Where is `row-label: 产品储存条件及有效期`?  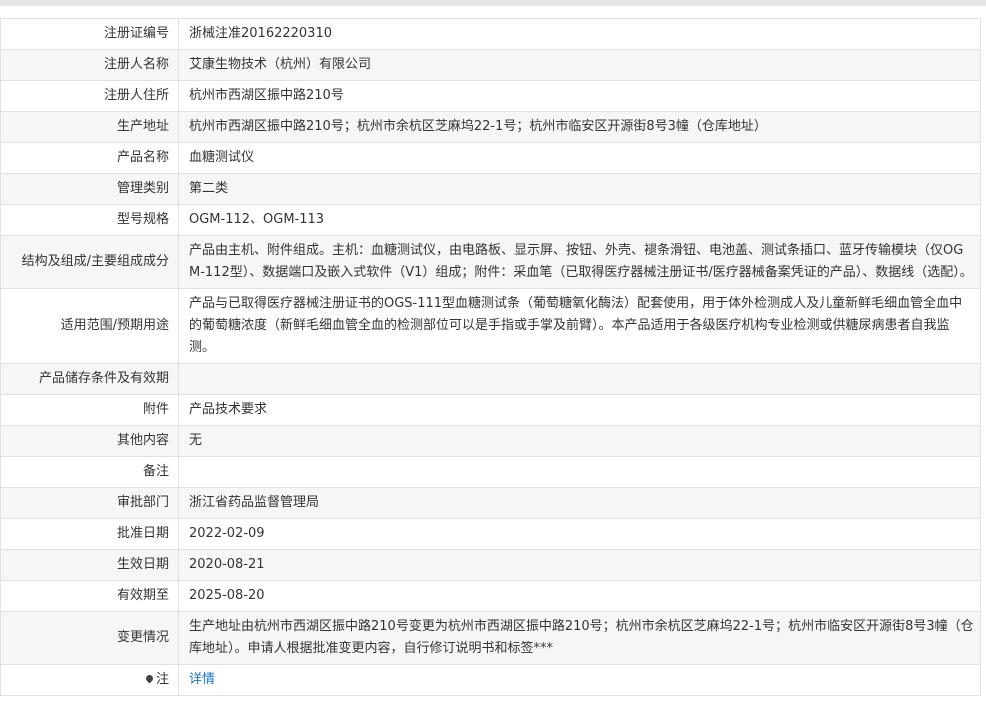
row-label: 产品储存条件及有效期 is located at coordinates (89, 379).